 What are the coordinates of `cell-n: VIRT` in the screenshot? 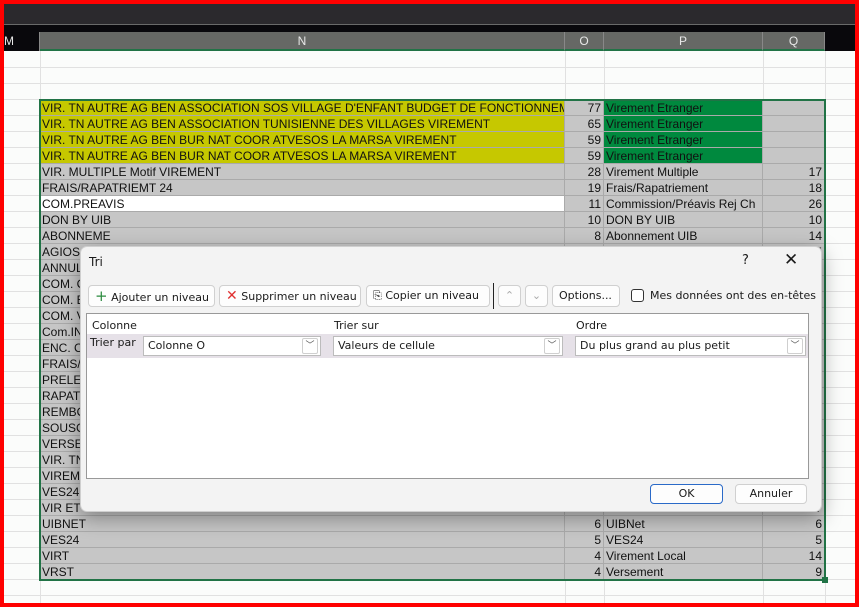 It's located at (302, 556).